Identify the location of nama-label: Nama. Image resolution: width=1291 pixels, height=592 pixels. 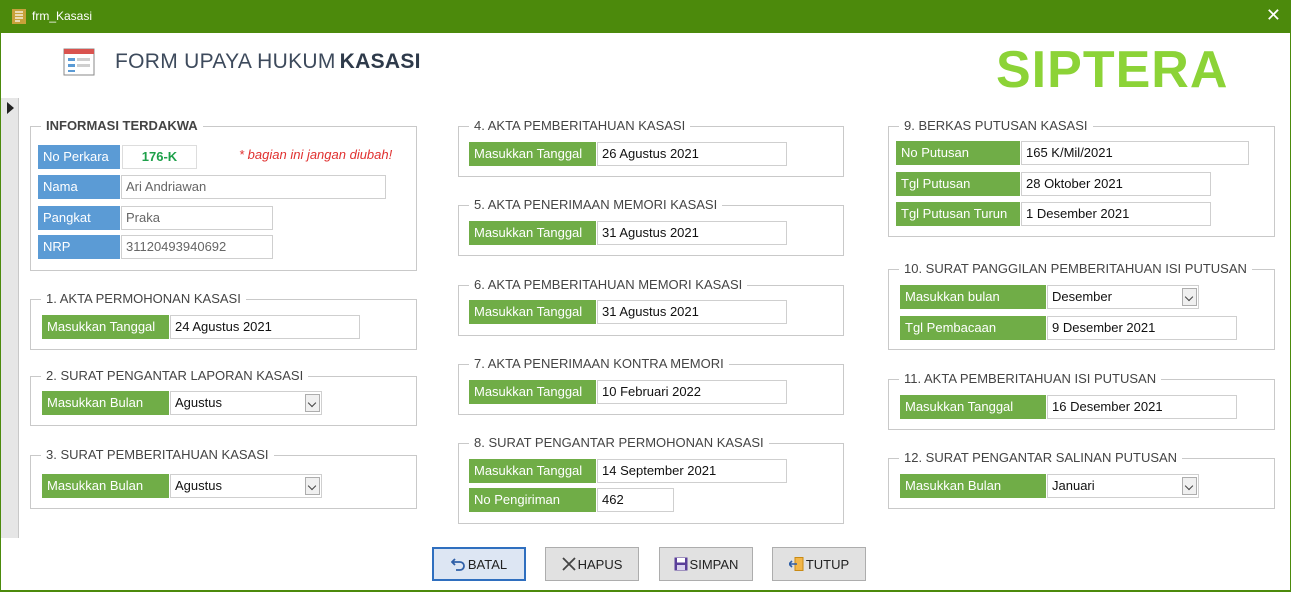
(79, 187).